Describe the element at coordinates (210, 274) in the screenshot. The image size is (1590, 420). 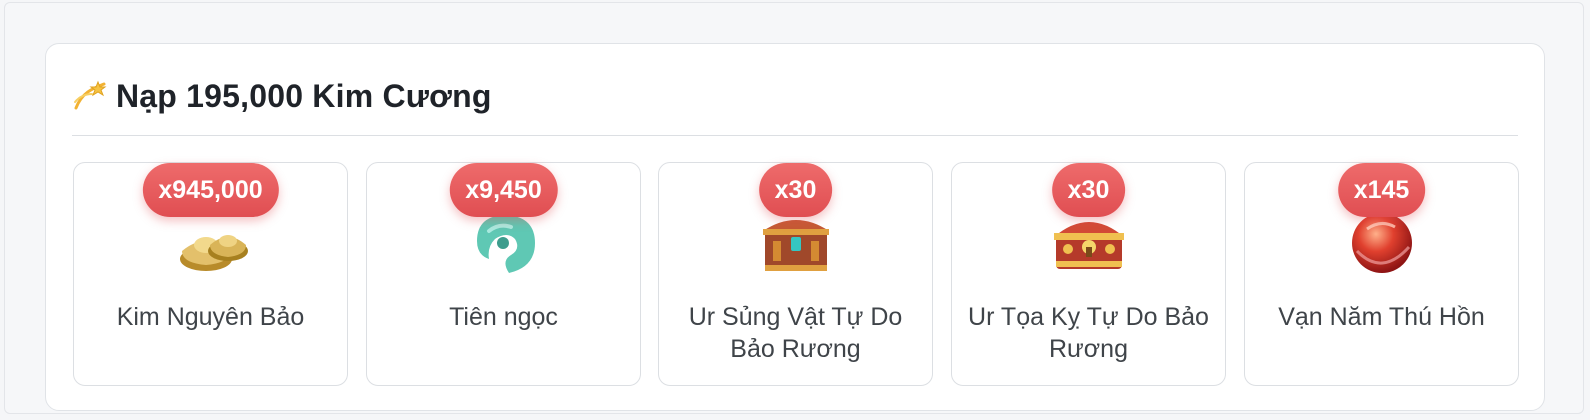
I see `reward-item: x945,000 Kim Nguyên Bảo` at that location.